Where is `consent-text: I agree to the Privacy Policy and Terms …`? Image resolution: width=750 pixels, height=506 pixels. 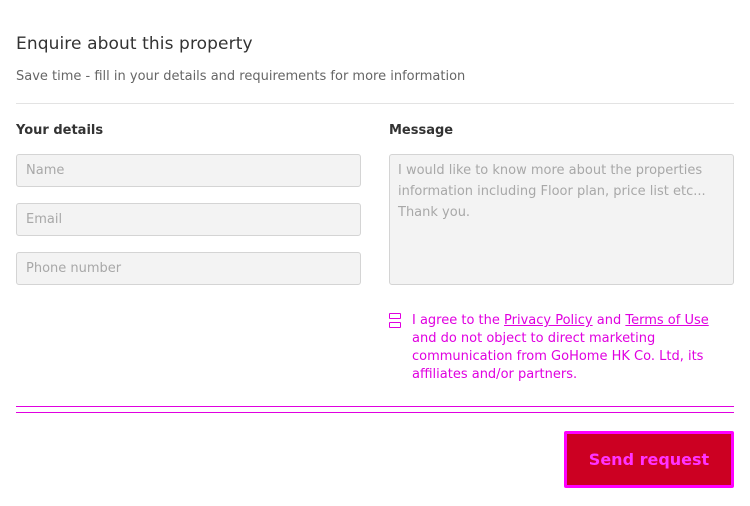
consent-text: I agree to the Privacy Policy and Terms … is located at coordinates (572, 348).